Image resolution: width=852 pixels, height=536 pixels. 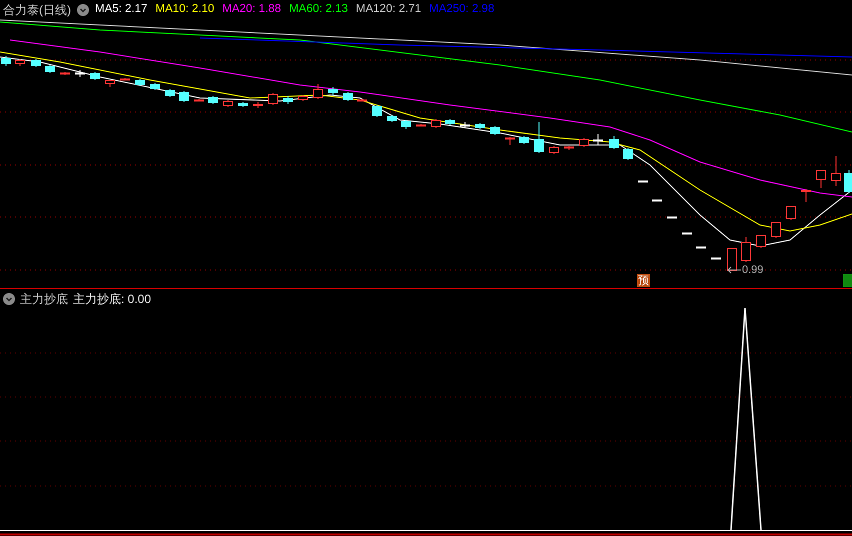 I want to click on moving-average-label: MA120: 2.71, so click(x=389, y=10).